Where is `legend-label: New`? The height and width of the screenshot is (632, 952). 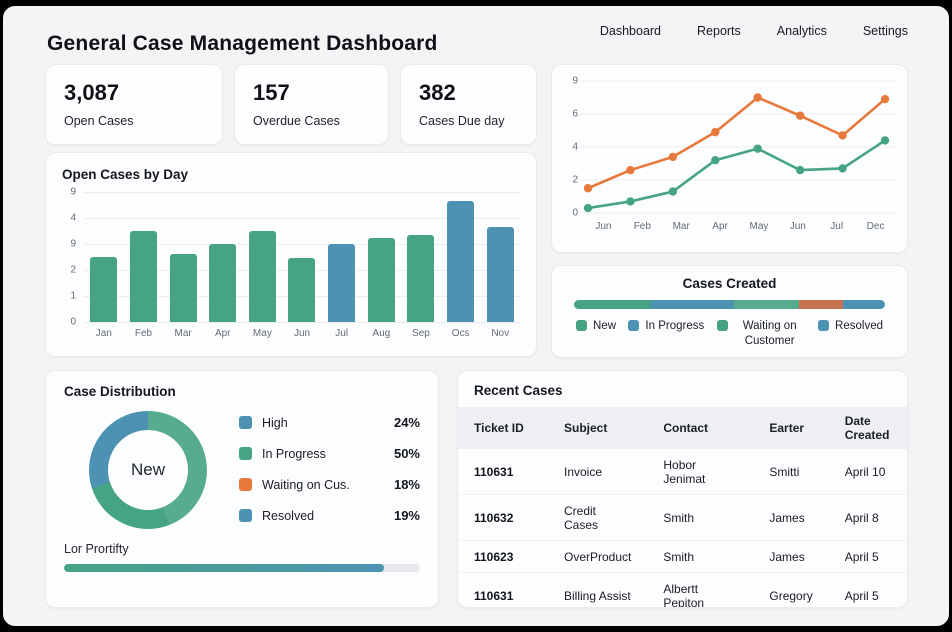
legend-label: New is located at coordinates (605, 326).